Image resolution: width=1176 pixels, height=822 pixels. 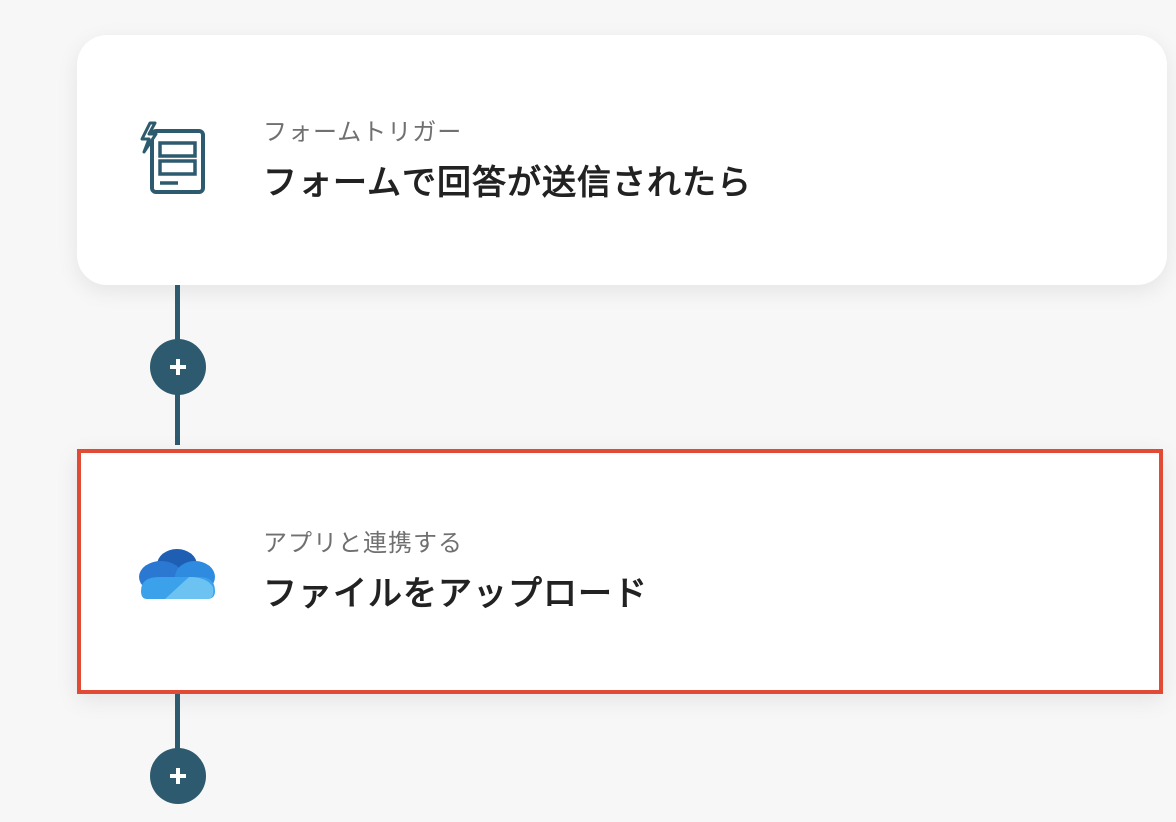 What do you see at coordinates (455, 594) in the screenshot?
I see `action-step-title: ファイルをアップロード` at bounding box center [455, 594].